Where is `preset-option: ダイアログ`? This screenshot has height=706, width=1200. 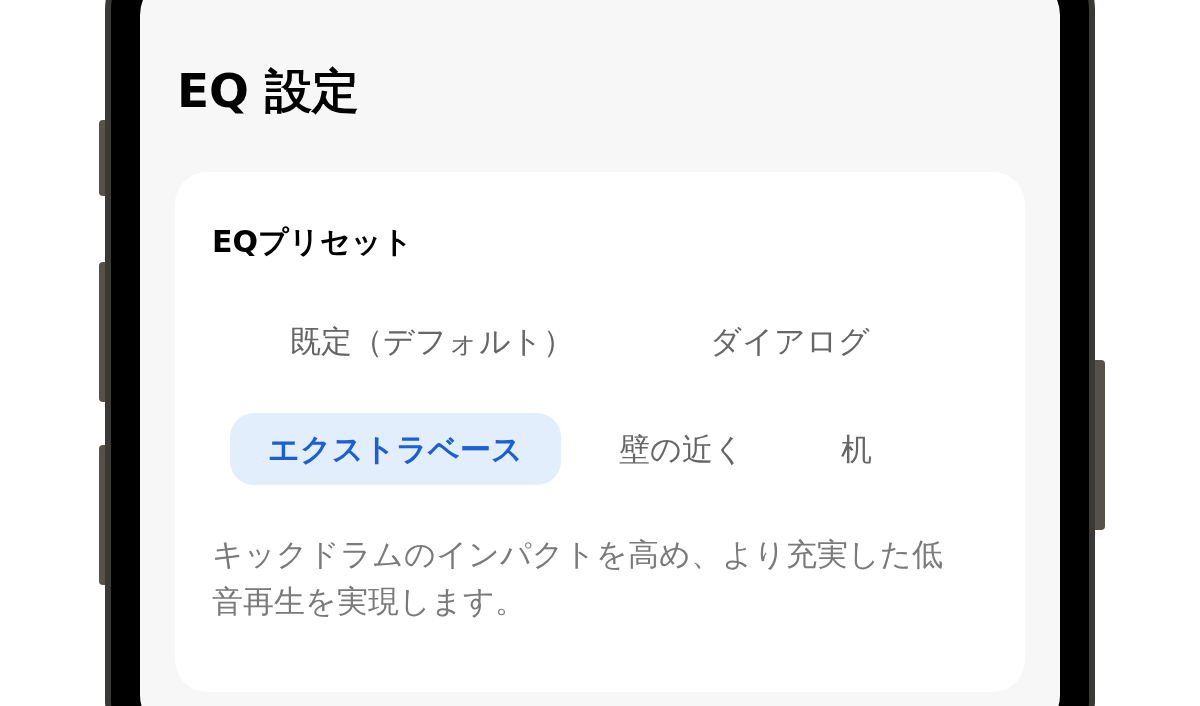
preset-option: ダイアログ is located at coordinates (790, 341).